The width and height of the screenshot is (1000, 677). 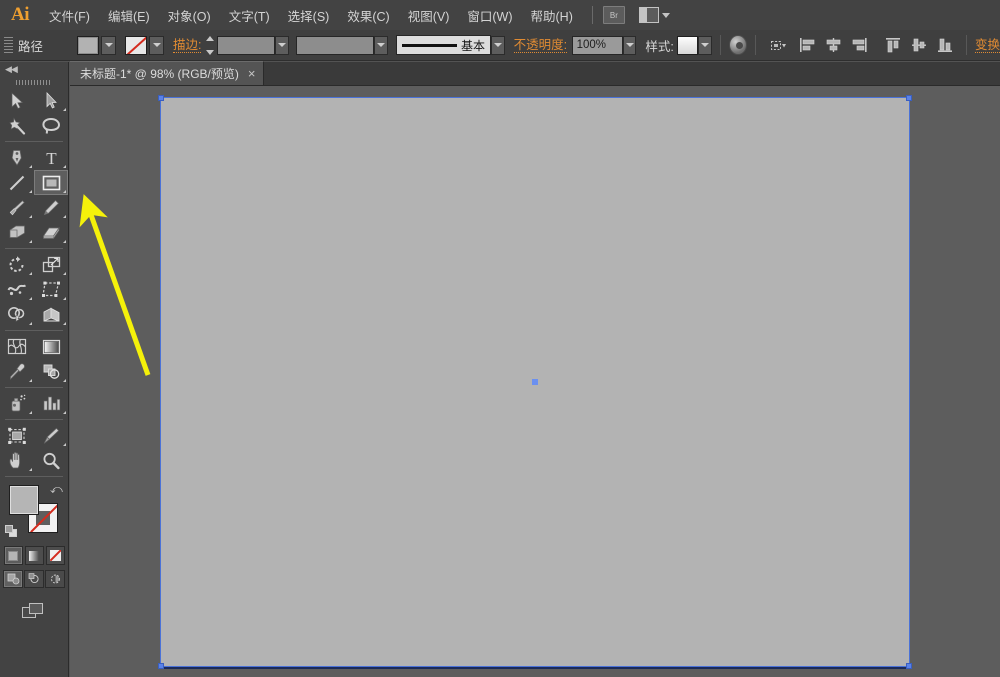 I want to click on anchor-point-bottom-left, so click(x=161, y=666).